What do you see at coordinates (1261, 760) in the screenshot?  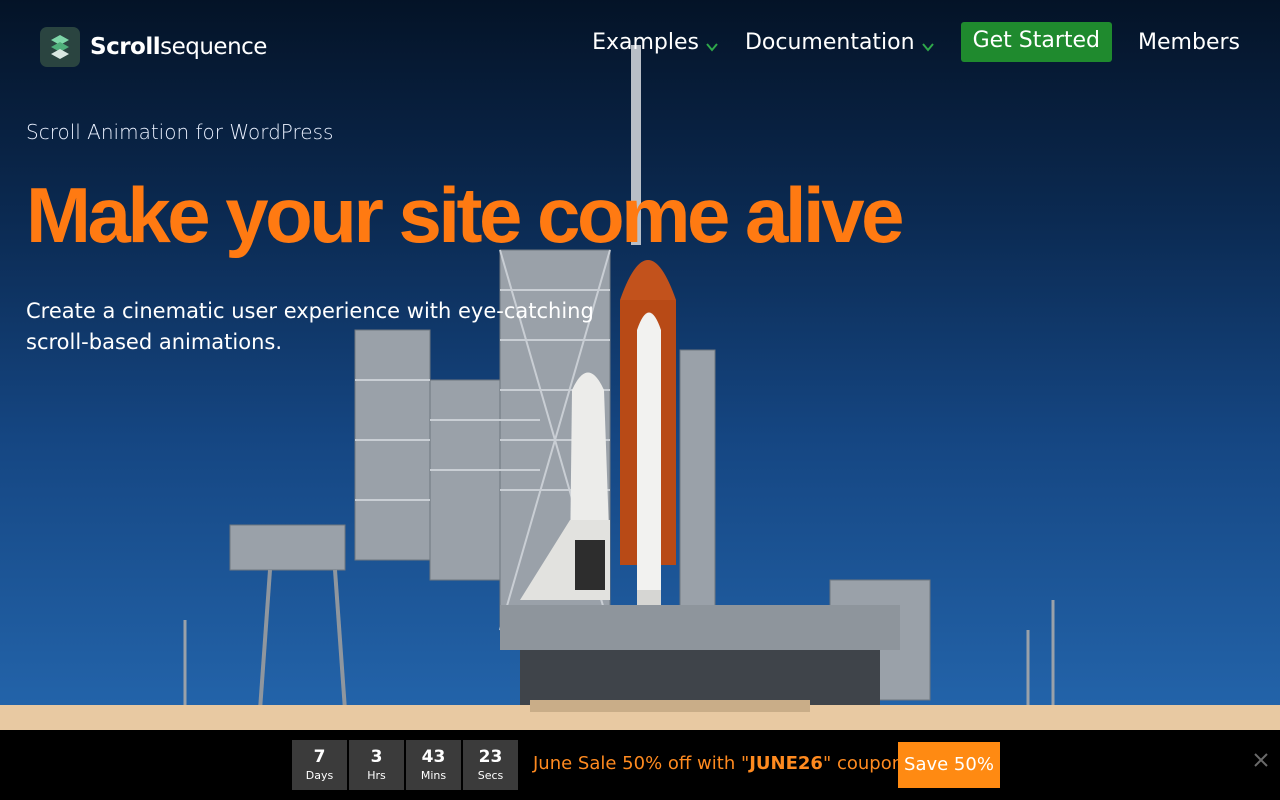 I see `close-icon` at bounding box center [1261, 760].